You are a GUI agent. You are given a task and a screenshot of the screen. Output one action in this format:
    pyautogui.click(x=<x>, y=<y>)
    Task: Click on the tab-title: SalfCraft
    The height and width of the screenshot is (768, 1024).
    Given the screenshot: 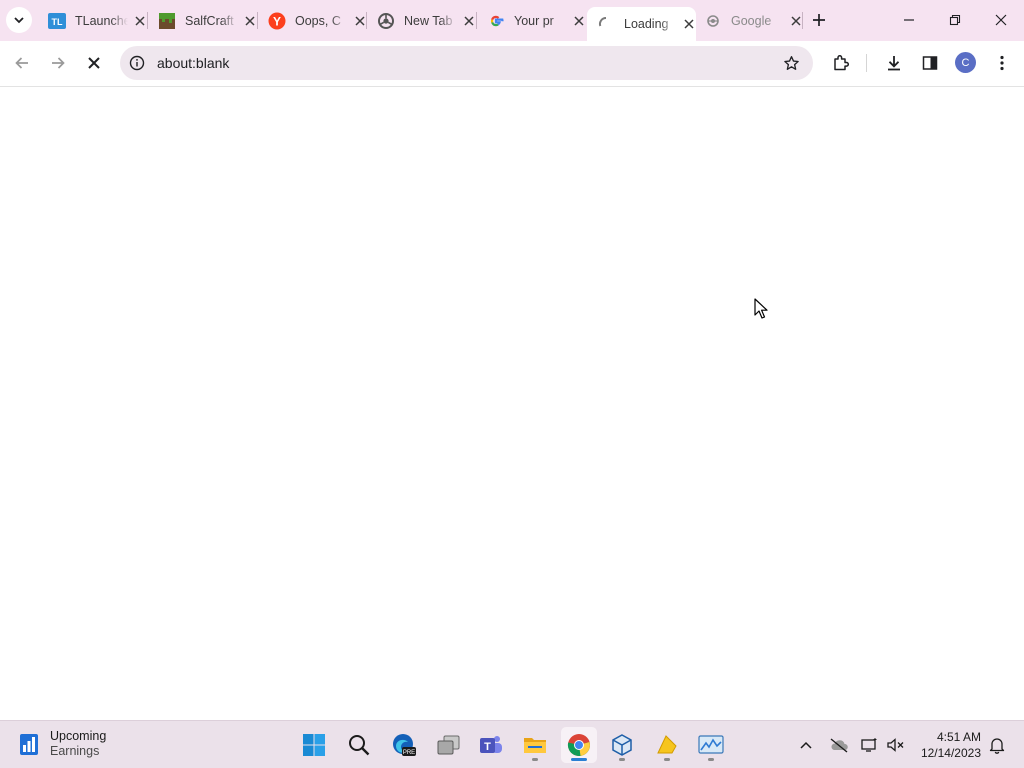 What is the action you would take?
    pyautogui.click(x=209, y=20)
    